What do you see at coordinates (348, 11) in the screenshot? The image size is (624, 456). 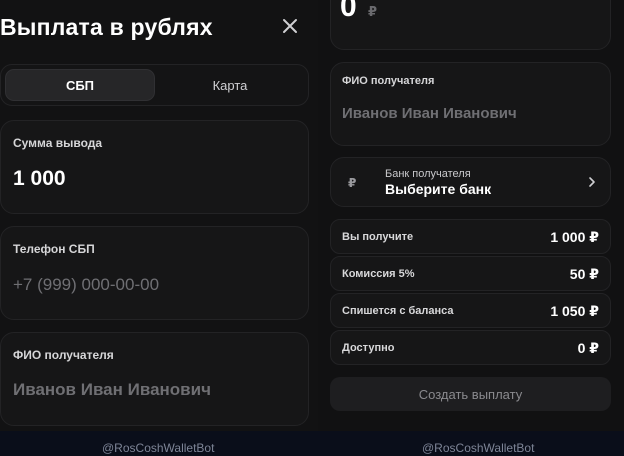 I see `top-amount-value: 0` at bounding box center [348, 11].